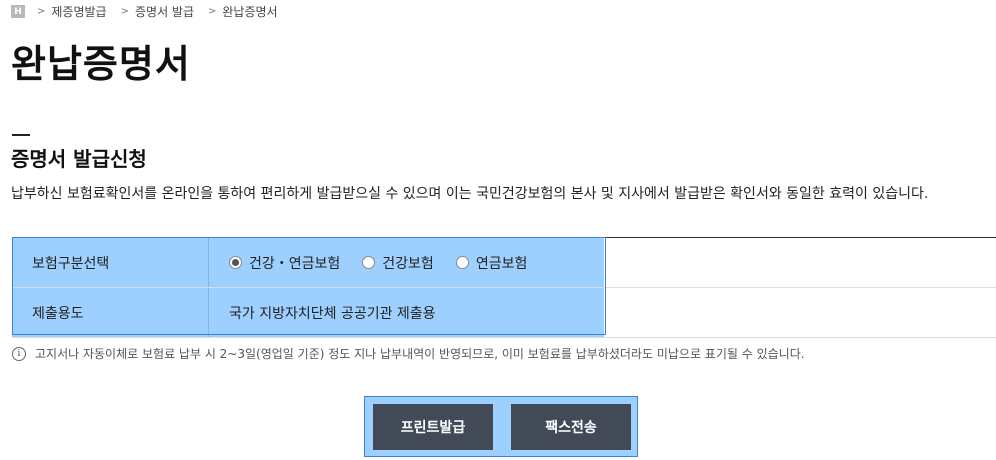 This screenshot has width=996, height=460. Describe the element at coordinates (501, 426) in the screenshot. I see `button-group: 프린트발급 팩스전송` at that location.